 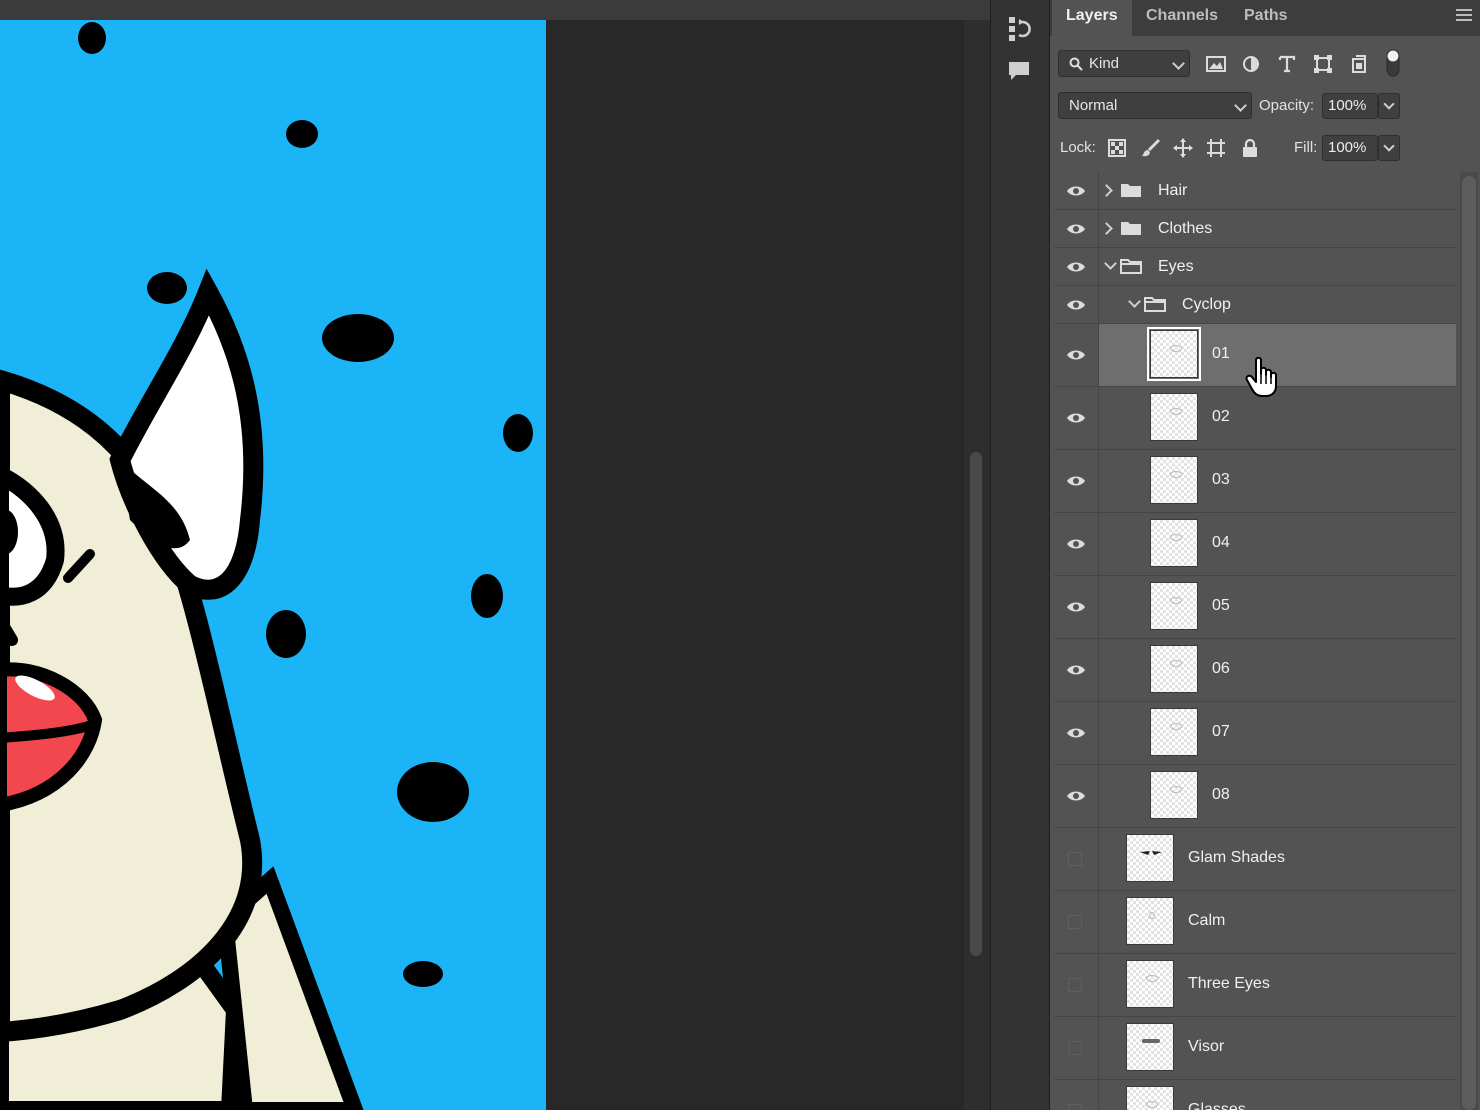 What do you see at coordinates (1216, 64) in the screenshot?
I see `filter-pixel-icon` at bounding box center [1216, 64].